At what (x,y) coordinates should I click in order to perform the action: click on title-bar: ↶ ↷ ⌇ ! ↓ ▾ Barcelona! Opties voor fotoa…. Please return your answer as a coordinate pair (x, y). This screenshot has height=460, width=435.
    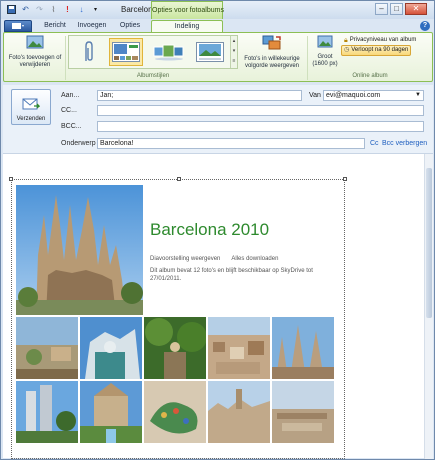
    Looking at the image, I should click on (217, 10).